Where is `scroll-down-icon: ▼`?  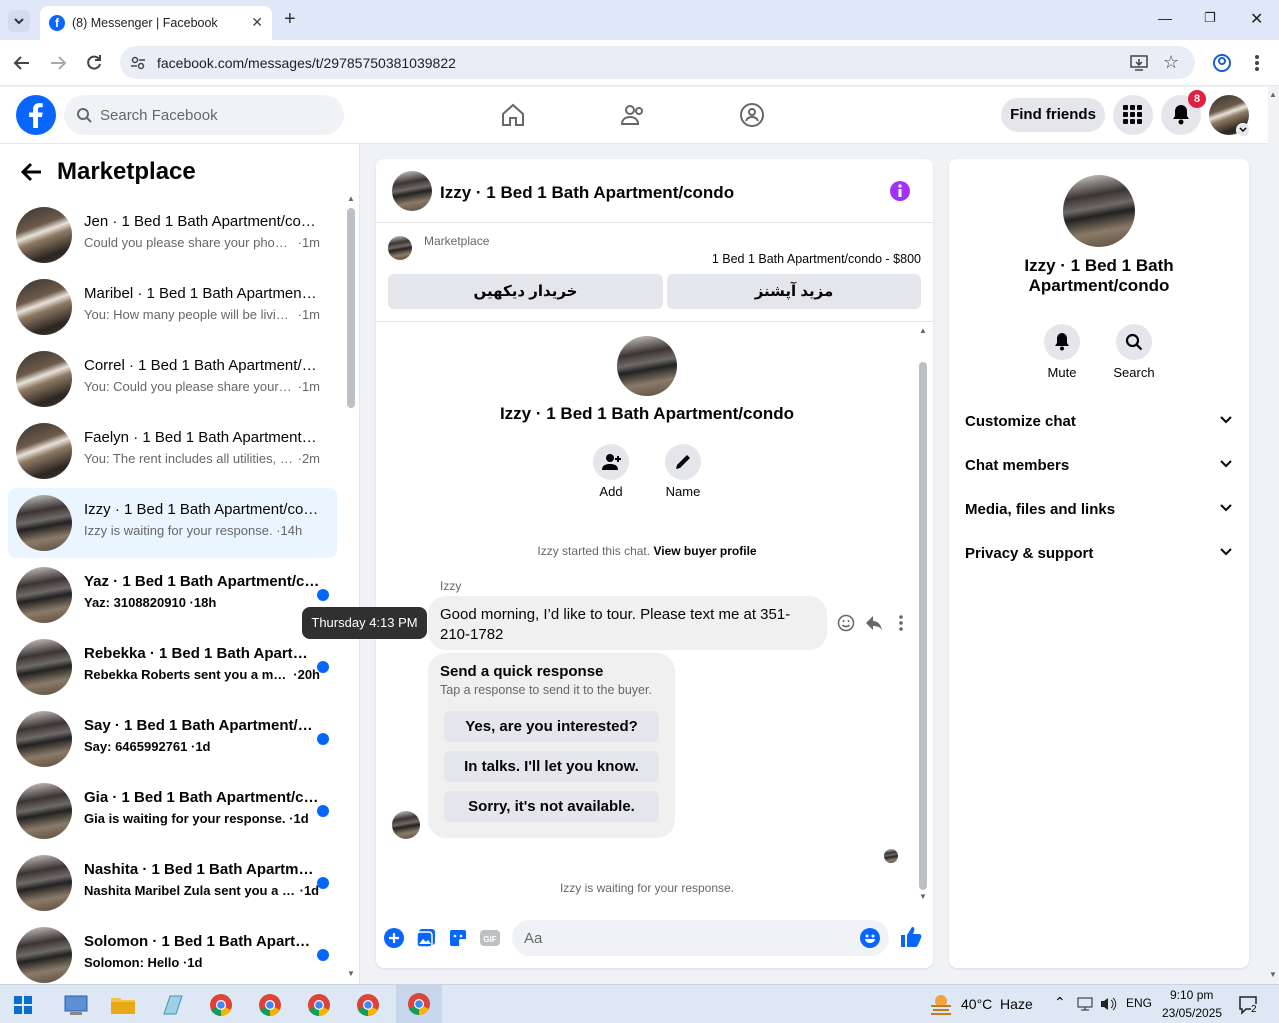 scroll-down-icon: ▼ is located at coordinates (351, 973).